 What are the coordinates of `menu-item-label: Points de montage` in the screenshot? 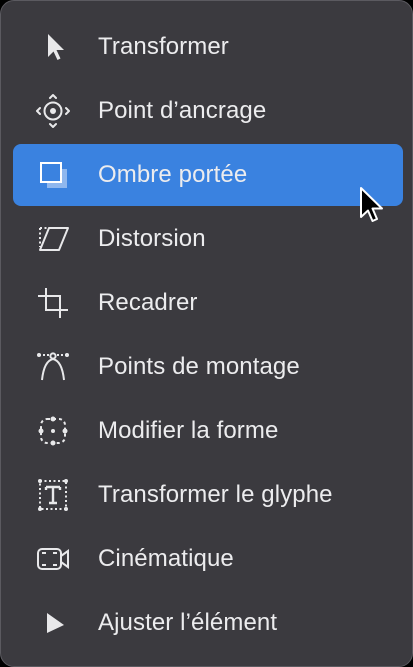 It's located at (199, 366).